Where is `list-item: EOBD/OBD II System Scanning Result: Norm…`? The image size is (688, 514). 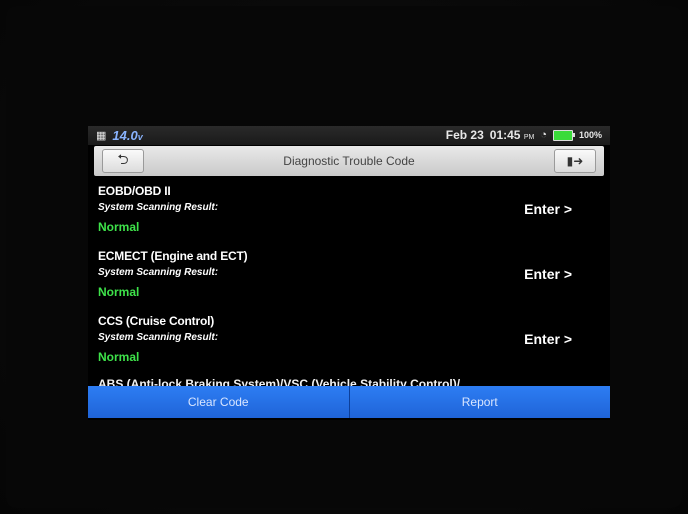
list-item: EOBD/OBD II System Scanning Result: Norm… is located at coordinates (349, 212).